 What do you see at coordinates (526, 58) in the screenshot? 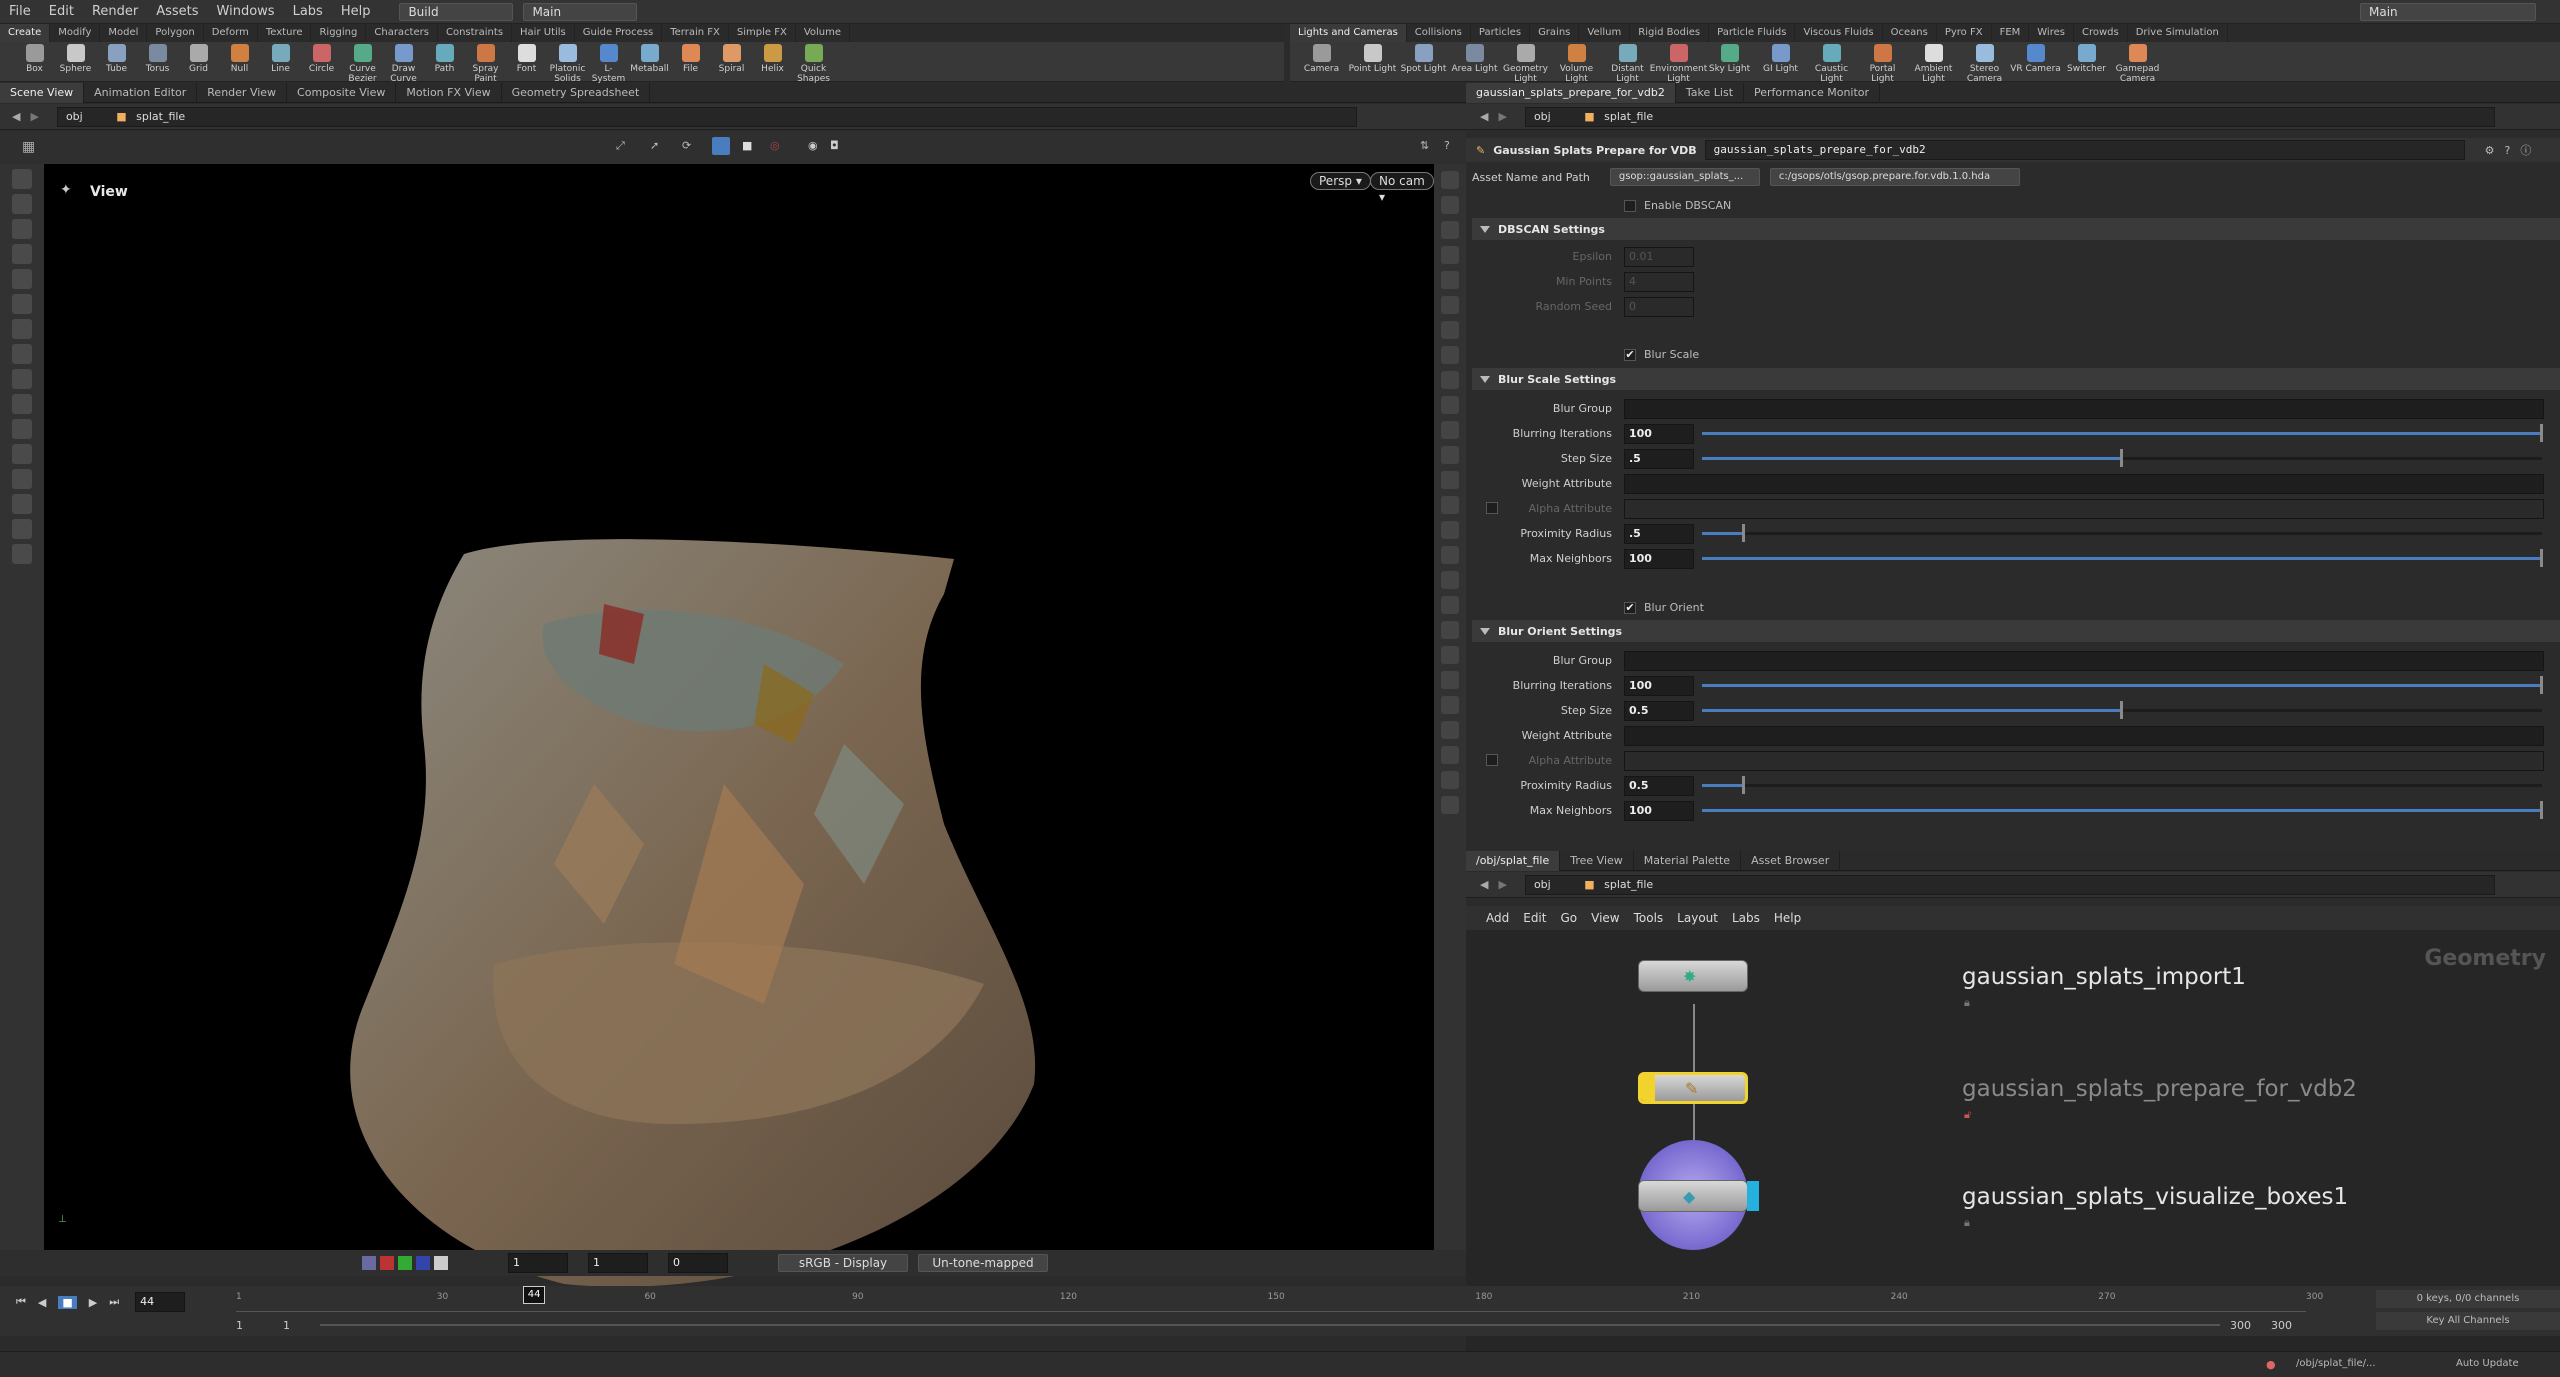
I see `tool-font: Font` at bounding box center [526, 58].